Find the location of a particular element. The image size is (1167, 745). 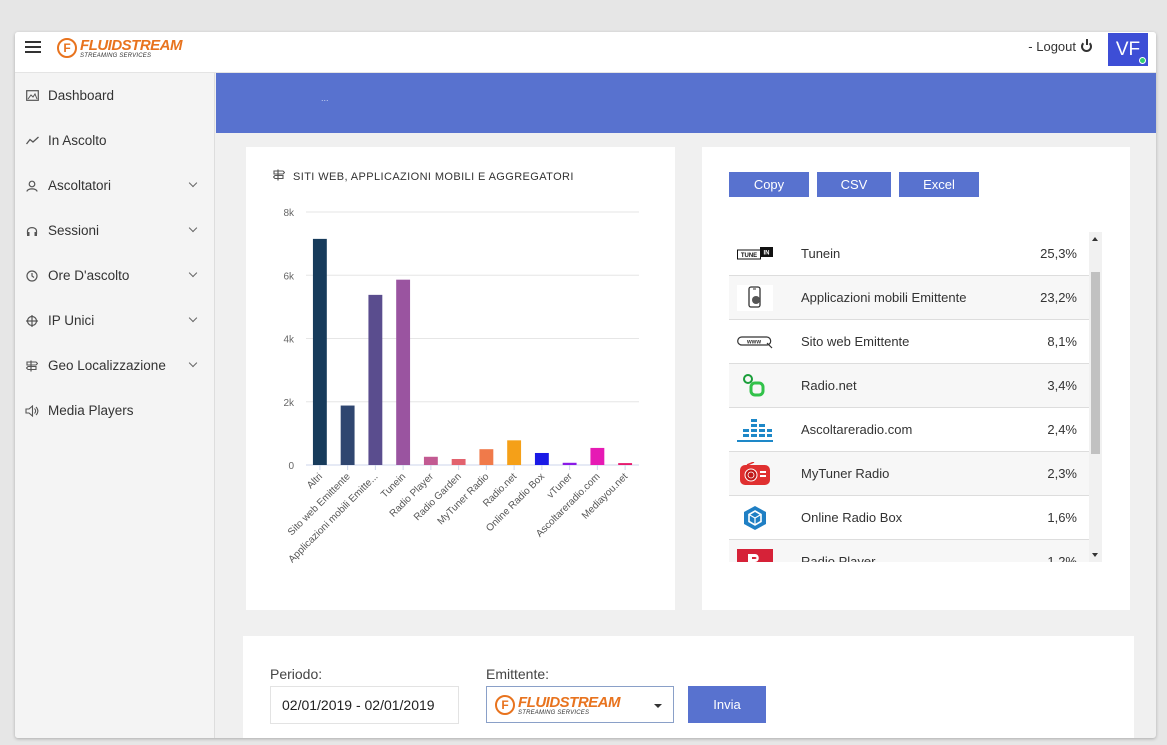

row-percent: 2,4% is located at coordinates (1062, 429).